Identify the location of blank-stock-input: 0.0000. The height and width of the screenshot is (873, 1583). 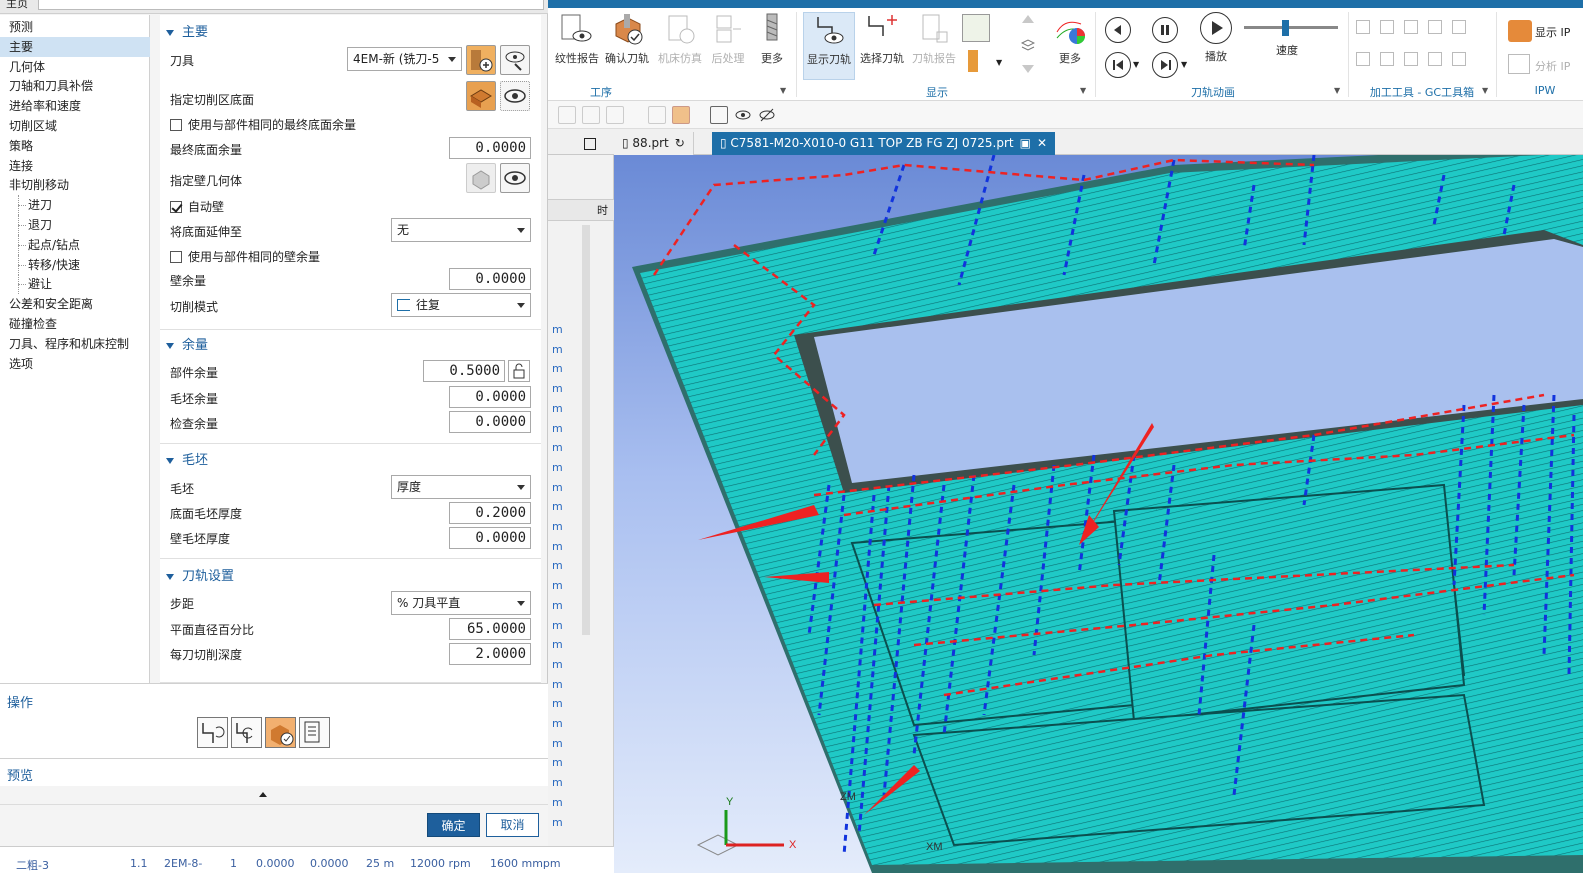
(490, 397).